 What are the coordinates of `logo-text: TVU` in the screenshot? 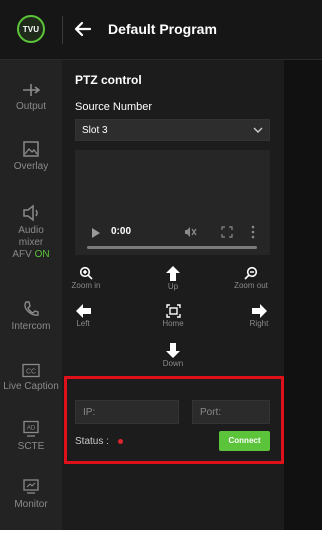 It's located at (31, 29).